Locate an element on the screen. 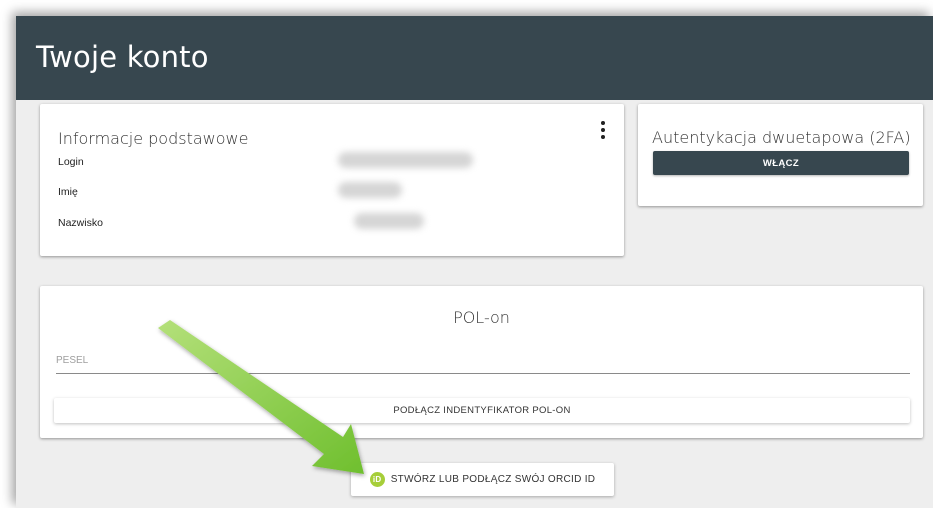  last-name-row: Nazwisko is located at coordinates (241, 221).